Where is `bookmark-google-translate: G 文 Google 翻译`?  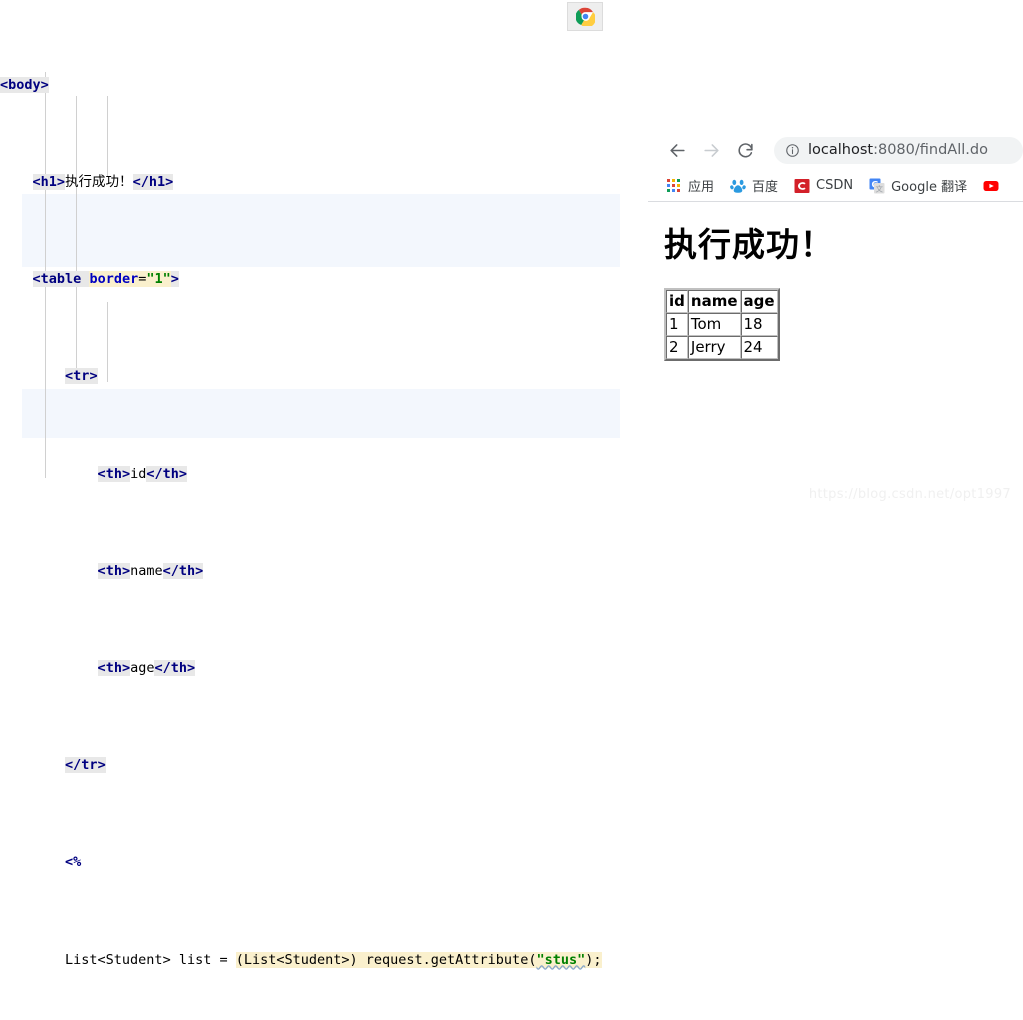 bookmark-google-translate: G 文 Google 翻译 is located at coordinates (918, 185).